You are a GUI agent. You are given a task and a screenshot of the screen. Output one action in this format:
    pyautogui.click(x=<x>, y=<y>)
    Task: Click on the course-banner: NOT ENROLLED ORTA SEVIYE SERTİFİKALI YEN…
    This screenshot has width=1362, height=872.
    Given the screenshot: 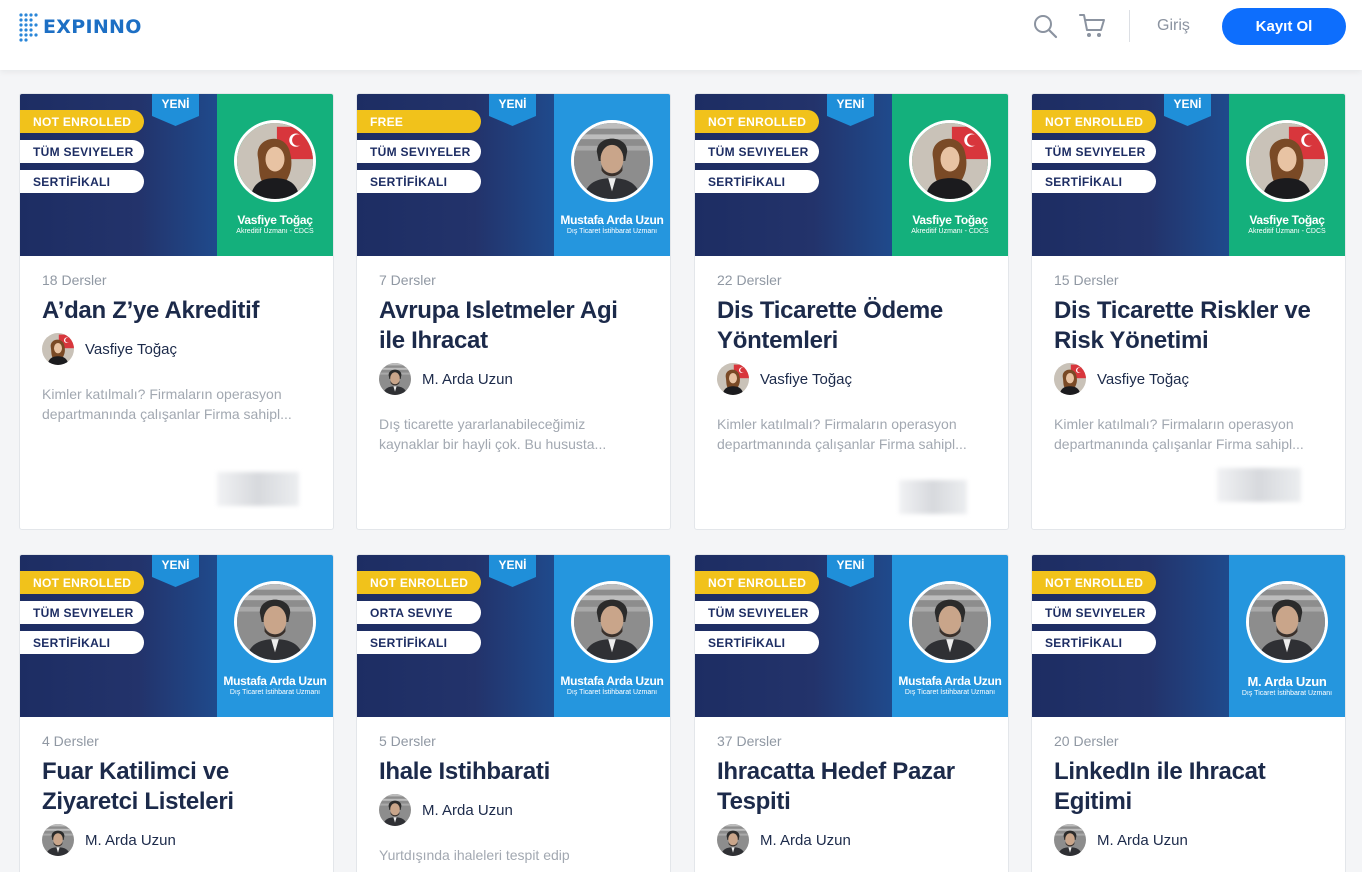 What is the action you would take?
    pyautogui.click(x=513, y=636)
    